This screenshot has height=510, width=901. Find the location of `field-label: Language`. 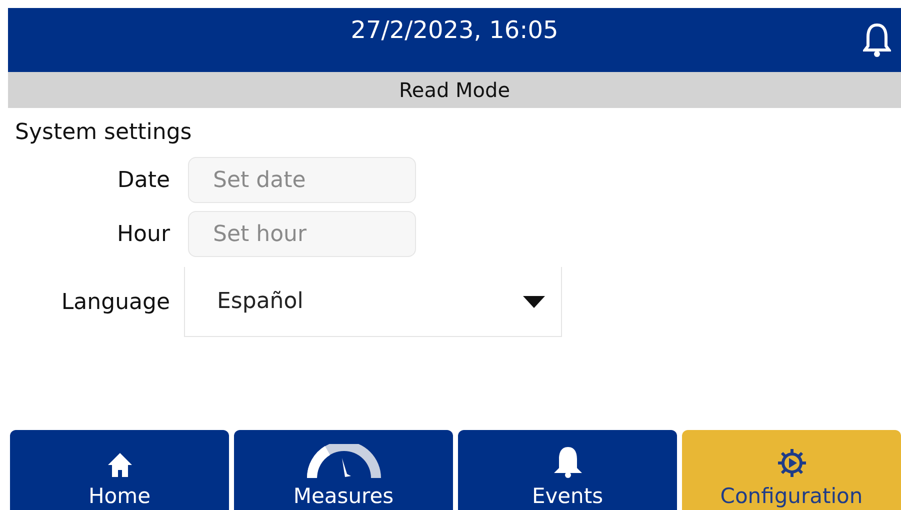

field-label: Language is located at coordinates (115, 302).